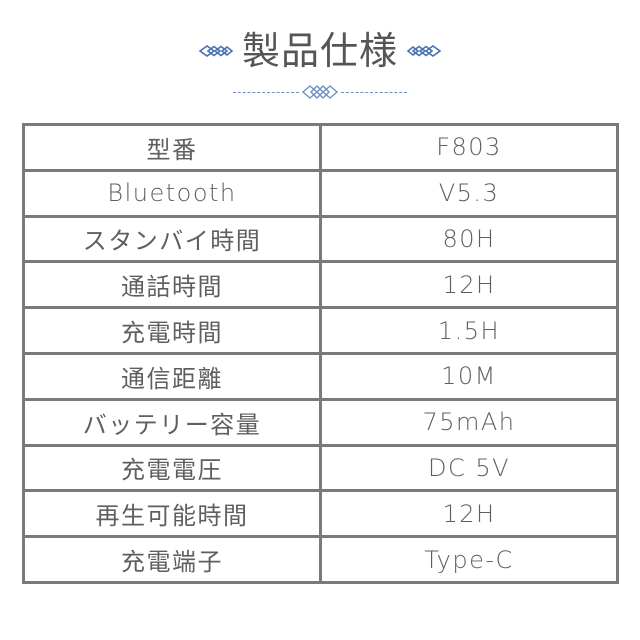  I want to click on divider-line-right, so click(374, 92).